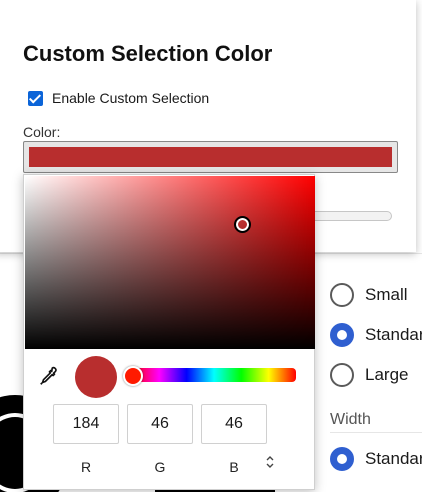  I want to click on color-swatch-button, so click(210, 157).